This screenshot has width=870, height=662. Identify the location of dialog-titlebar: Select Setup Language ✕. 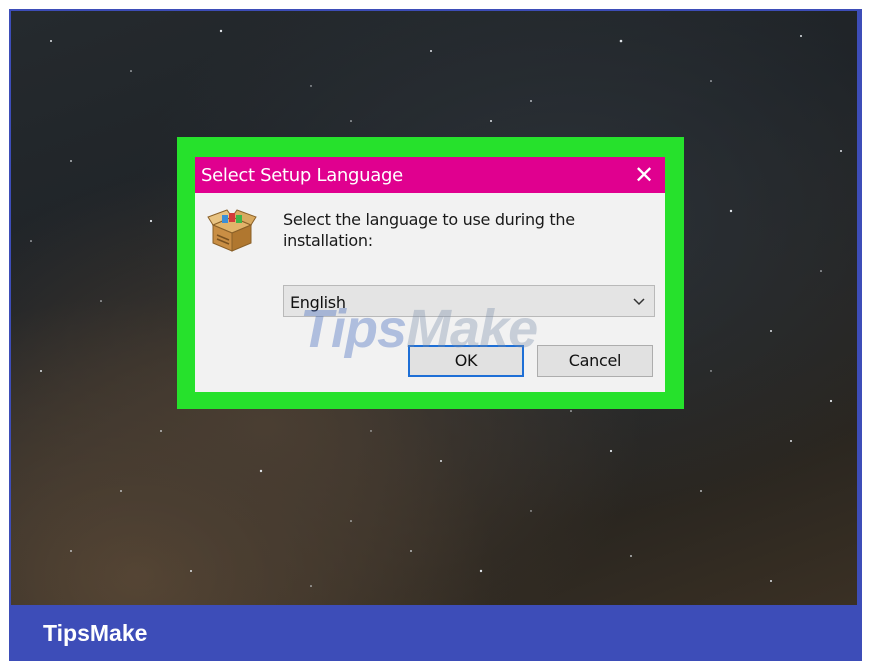
(430, 175).